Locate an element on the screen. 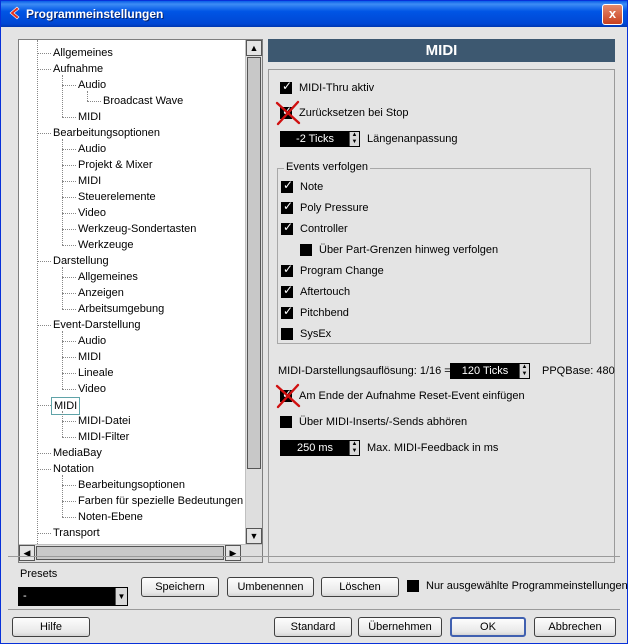 The image size is (628, 644). save-preset-button: Speichern is located at coordinates (180, 587).